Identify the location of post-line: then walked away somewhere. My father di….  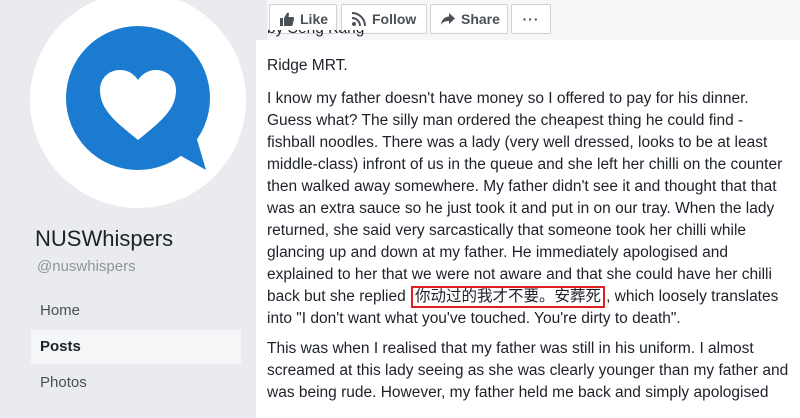
(522, 186).